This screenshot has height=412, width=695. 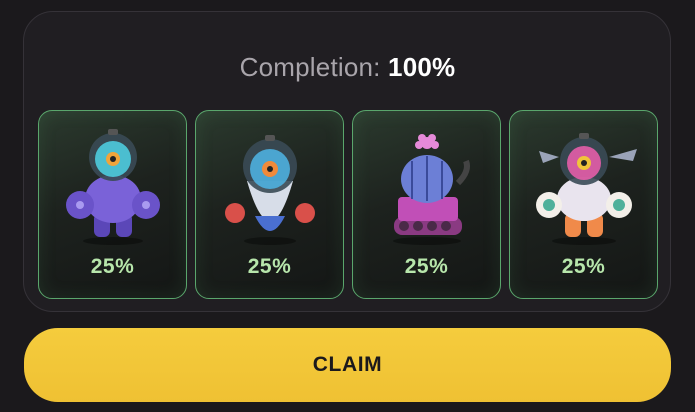 I want to click on completion-label: Completion:, so click(x=310, y=67).